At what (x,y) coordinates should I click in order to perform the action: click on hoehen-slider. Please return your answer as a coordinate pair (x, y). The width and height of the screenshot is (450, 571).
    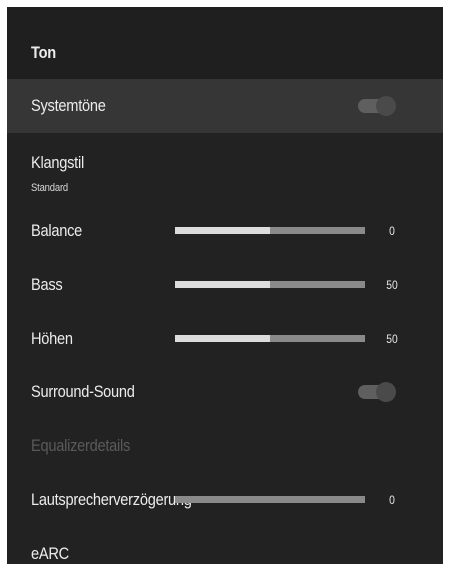
    Looking at the image, I should click on (270, 338).